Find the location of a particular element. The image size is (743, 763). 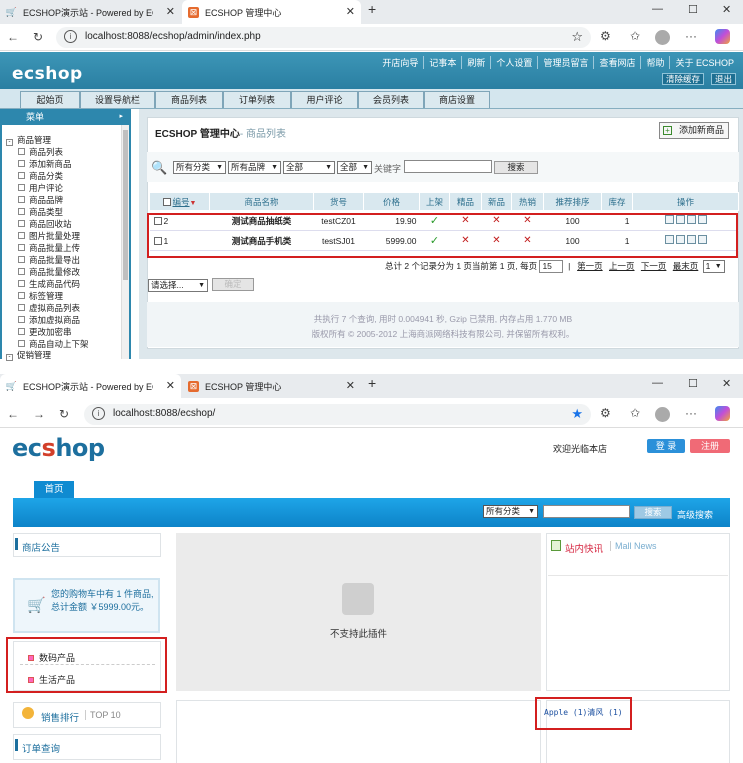

add-goods-button: + 添加新商品 is located at coordinates (694, 130).